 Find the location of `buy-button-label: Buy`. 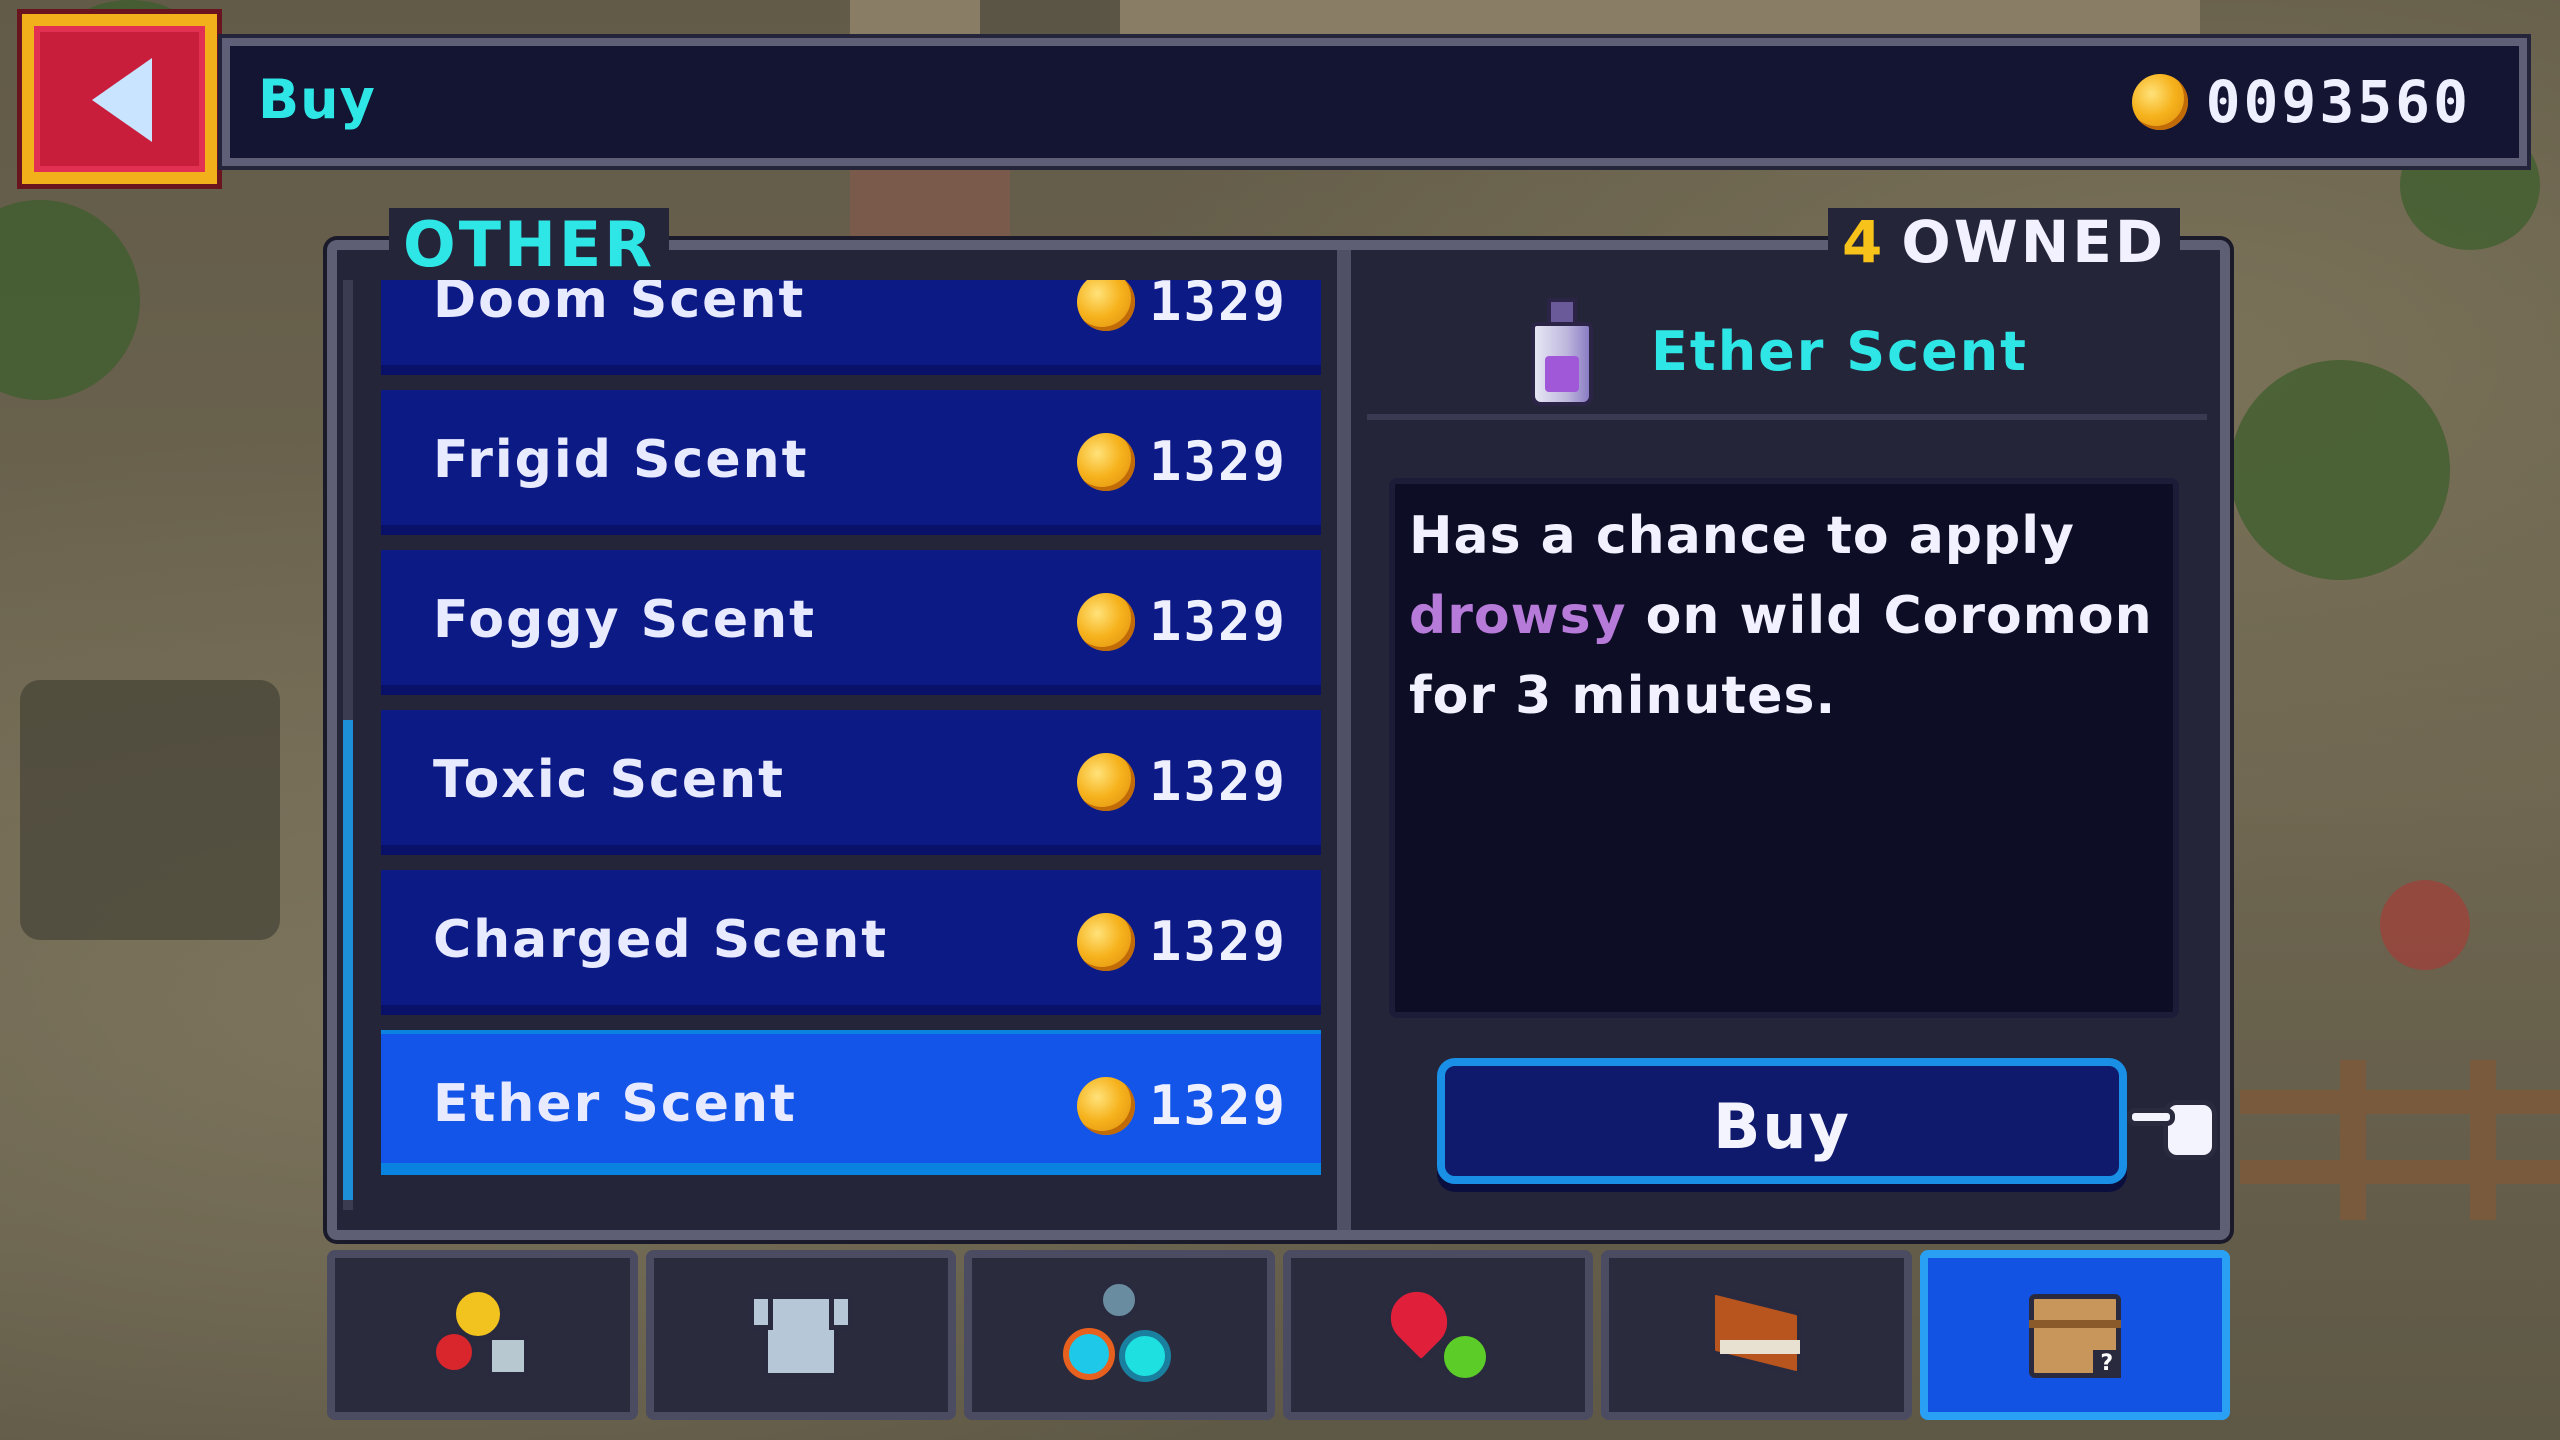

buy-button-label: Buy is located at coordinates (1782, 1126).